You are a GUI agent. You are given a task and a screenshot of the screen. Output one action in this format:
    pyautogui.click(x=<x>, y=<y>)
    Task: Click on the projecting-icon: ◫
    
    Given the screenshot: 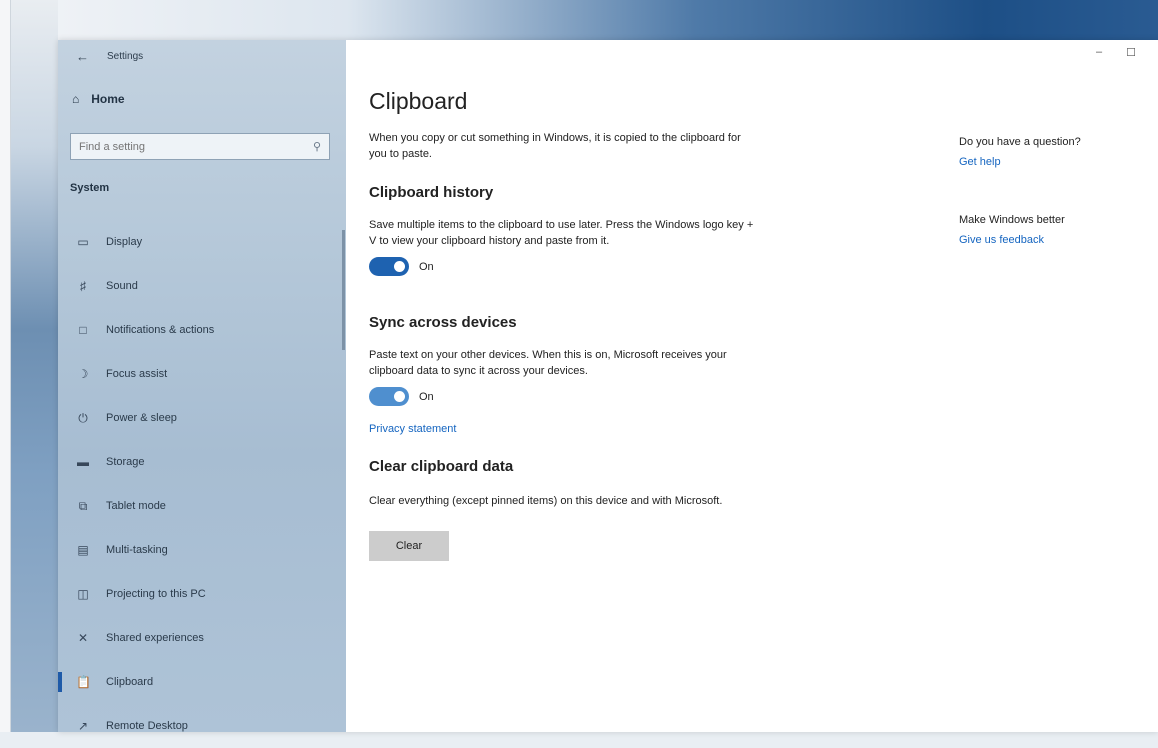 What is the action you would take?
    pyautogui.click(x=83, y=594)
    